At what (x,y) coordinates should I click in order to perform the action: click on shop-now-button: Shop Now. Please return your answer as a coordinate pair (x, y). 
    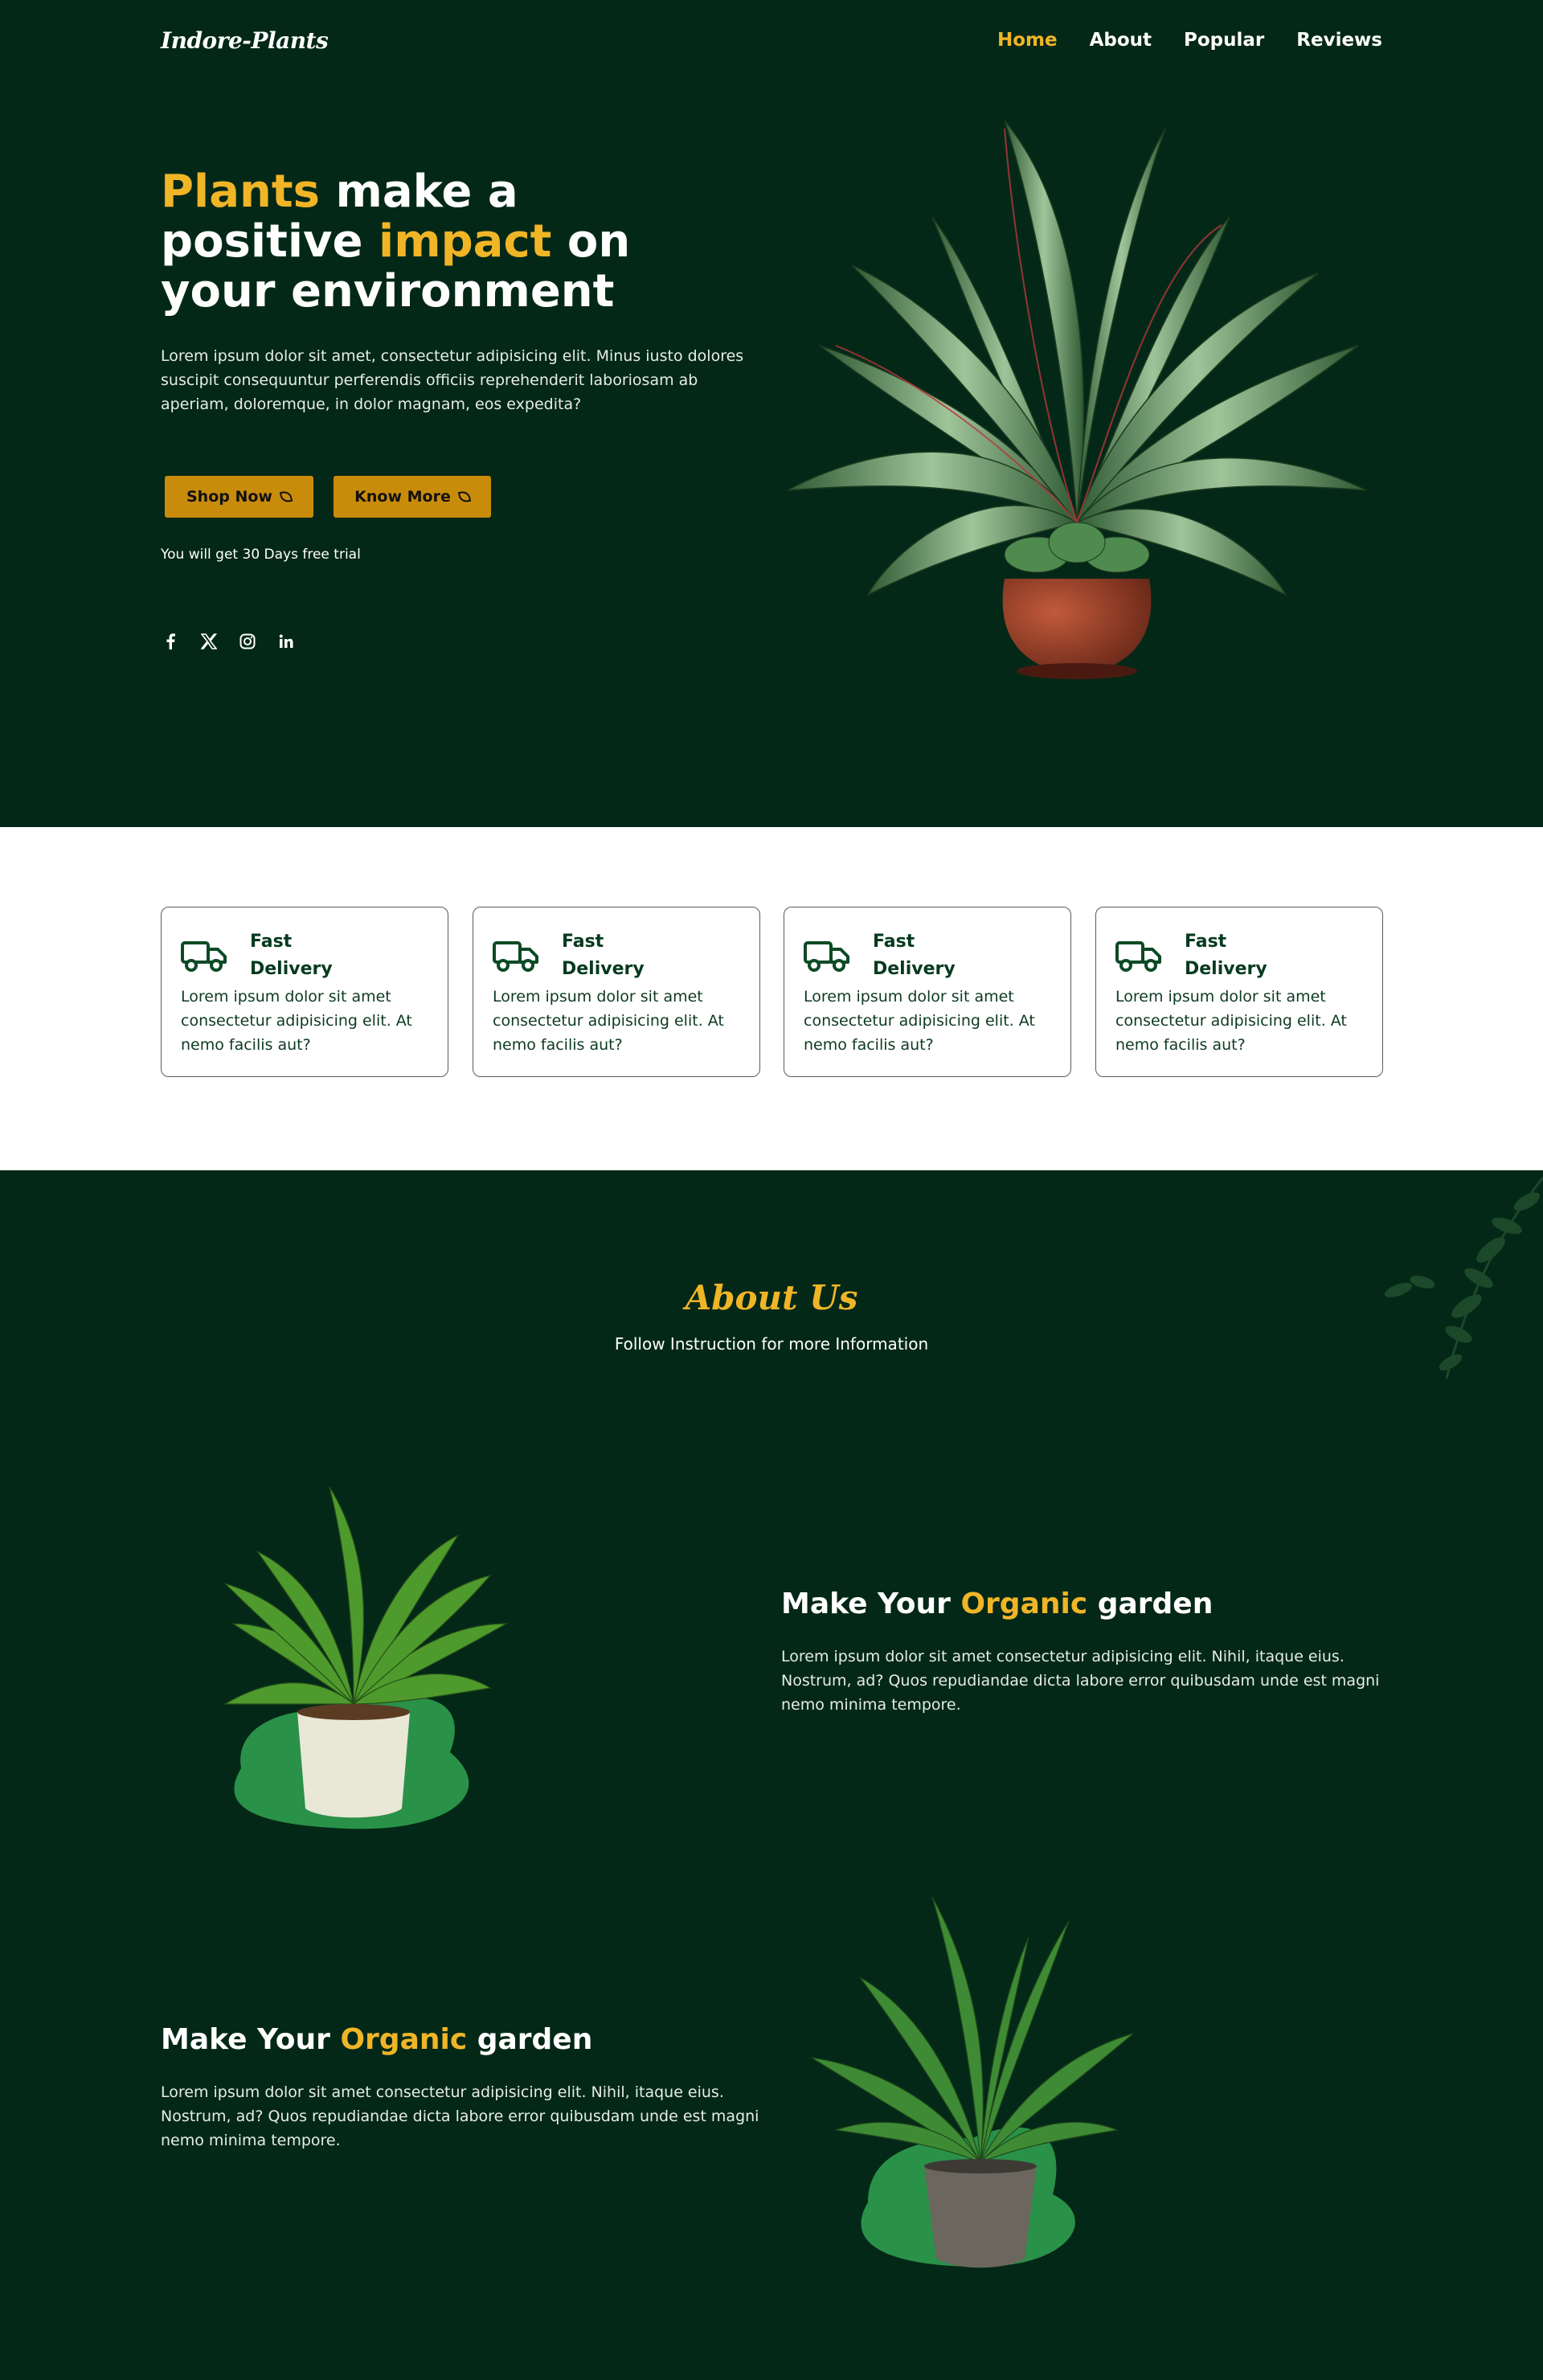
    Looking at the image, I should click on (239, 497).